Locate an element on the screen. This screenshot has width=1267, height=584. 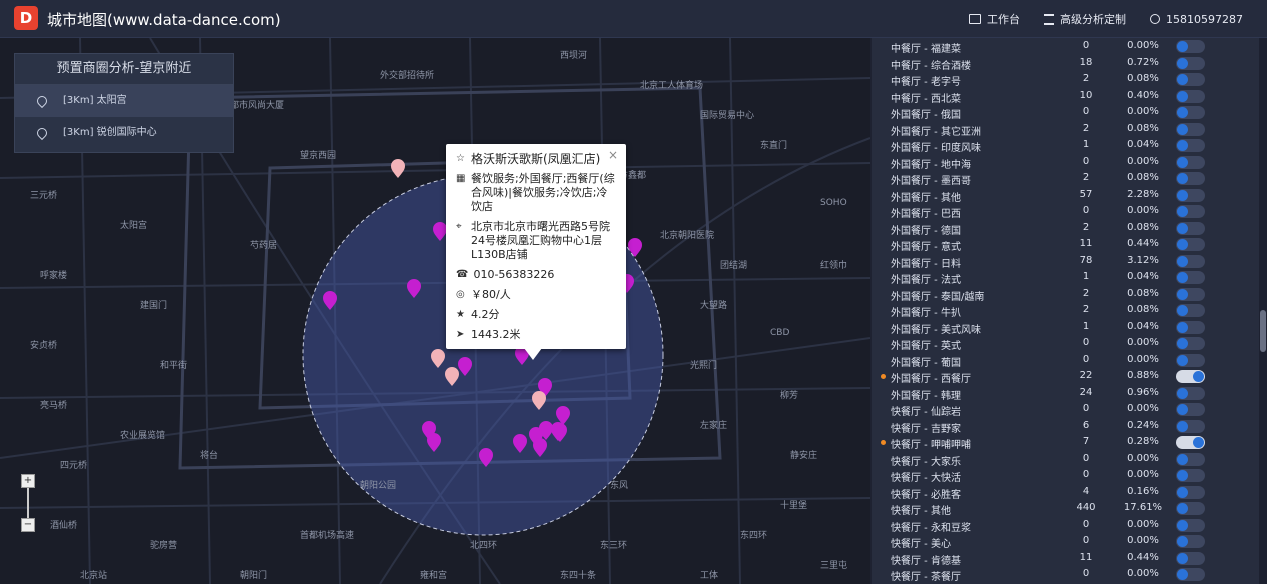
category-percent: 0.08% is located at coordinates (1143, 309).